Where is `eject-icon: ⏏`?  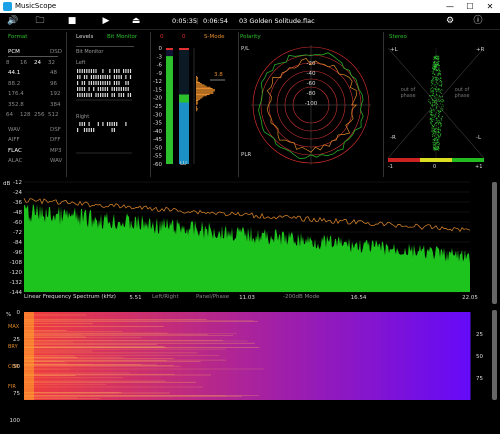 eject-icon: ⏏ is located at coordinates (136, 21).